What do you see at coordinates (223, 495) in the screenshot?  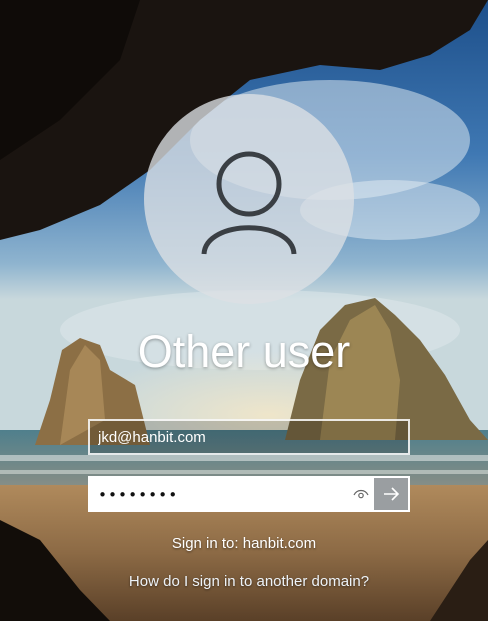 I see `password-input` at bounding box center [223, 495].